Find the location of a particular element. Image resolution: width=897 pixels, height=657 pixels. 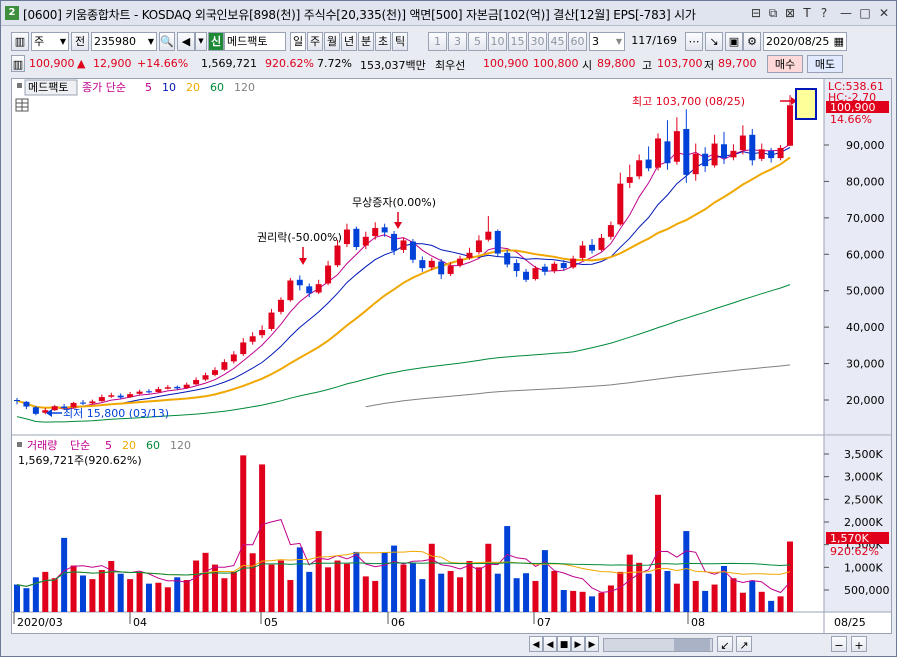

help-icon: ? is located at coordinates (824, 13).